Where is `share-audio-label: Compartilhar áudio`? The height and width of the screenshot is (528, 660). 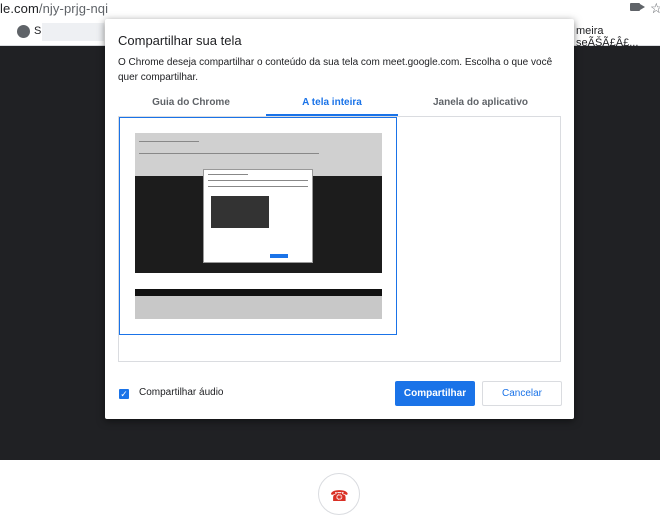 share-audio-label: Compartilhar áudio is located at coordinates (181, 392).